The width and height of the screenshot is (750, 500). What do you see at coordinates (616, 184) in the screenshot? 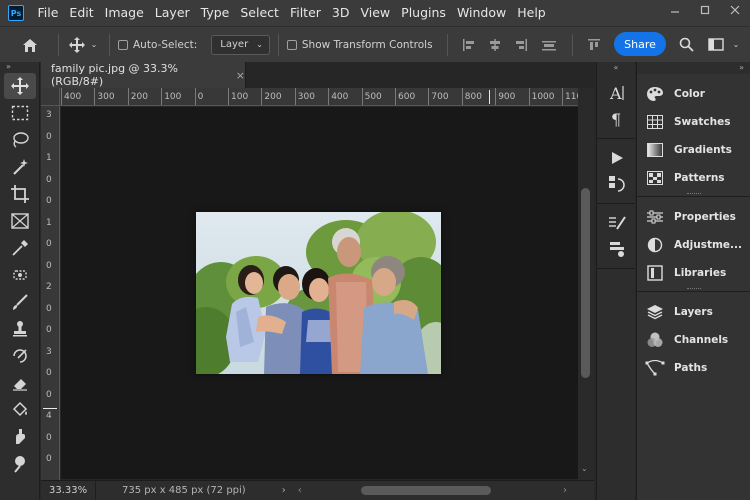
I see `history-panel-icon` at bounding box center [616, 184].